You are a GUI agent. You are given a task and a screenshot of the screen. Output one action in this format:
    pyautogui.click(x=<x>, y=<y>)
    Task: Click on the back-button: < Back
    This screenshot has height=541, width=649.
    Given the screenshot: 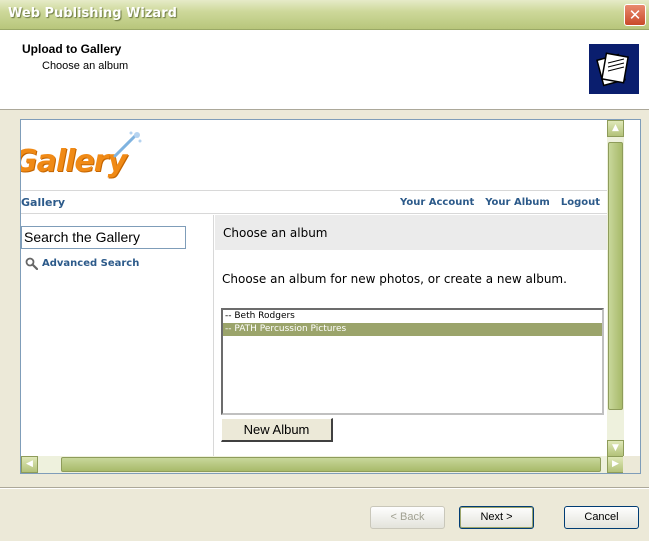 What is the action you would take?
    pyautogui.click(x=407, y=517)
    